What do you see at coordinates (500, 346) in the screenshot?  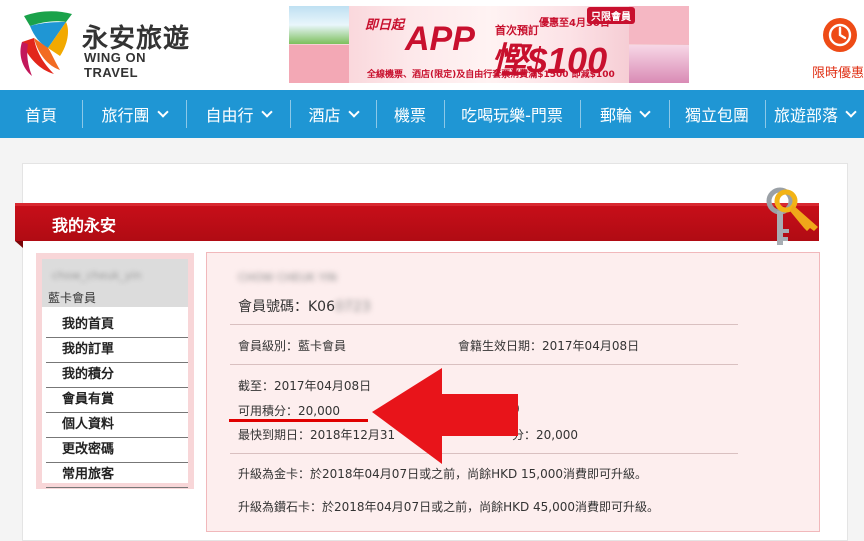 I see `membership-effective-label: 會籍生效日期：` at bounding box center [500, 346].